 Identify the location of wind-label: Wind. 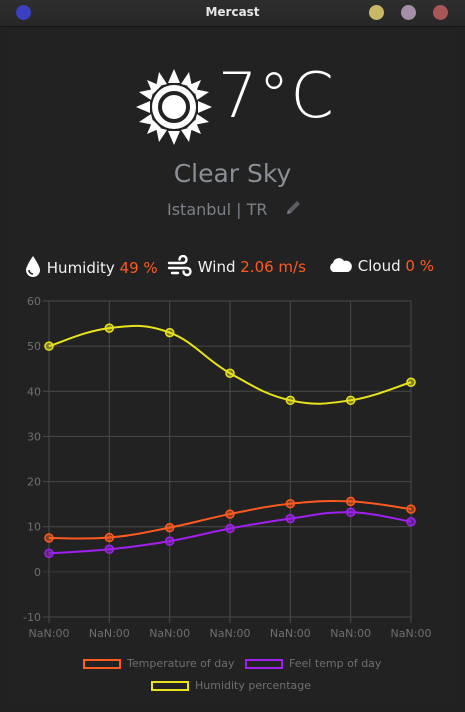
(216, 267).